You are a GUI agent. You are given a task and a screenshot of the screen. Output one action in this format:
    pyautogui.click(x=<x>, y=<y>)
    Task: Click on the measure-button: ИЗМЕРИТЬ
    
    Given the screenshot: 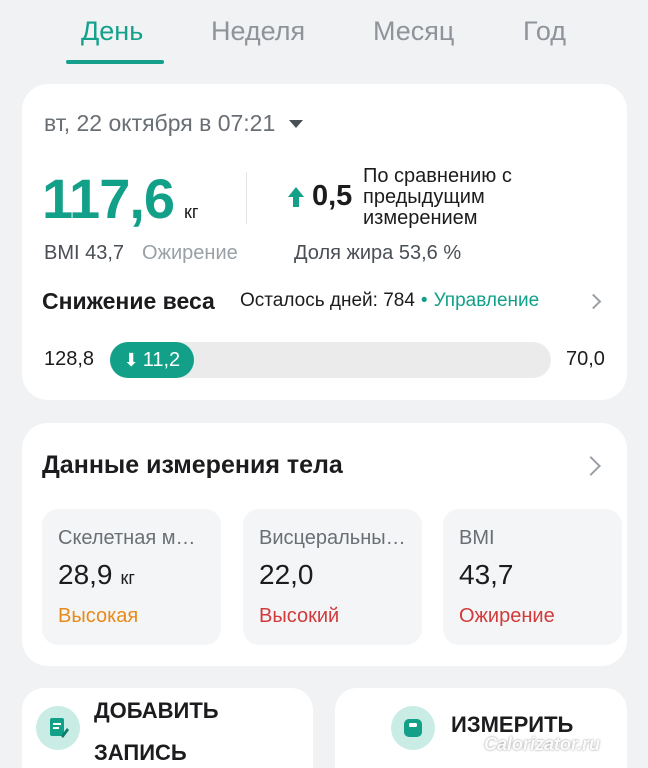 What is the action you would take?
    pyautogui.click(x=481, y=728)
    